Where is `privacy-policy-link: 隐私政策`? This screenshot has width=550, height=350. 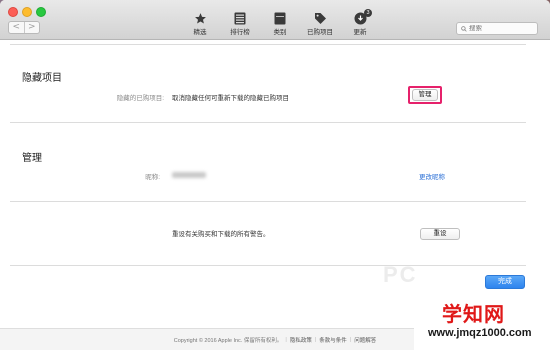 privacy-policy-link: 隐私政策 is located at coordinates (301, 340).